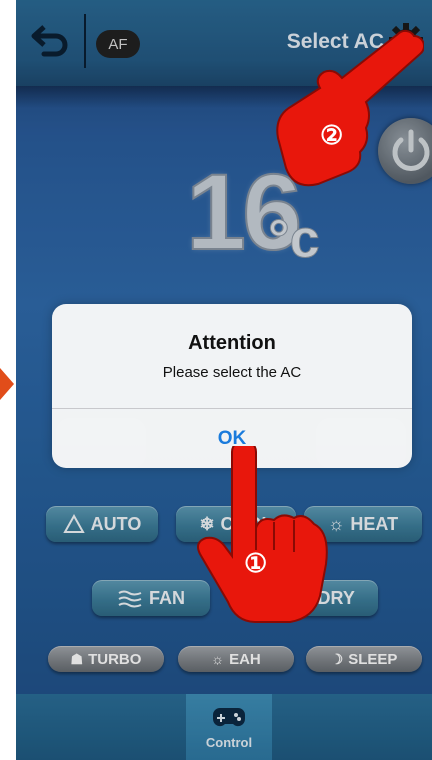  I want to click on dialog-message: Please select the AC, so click(232, 372).